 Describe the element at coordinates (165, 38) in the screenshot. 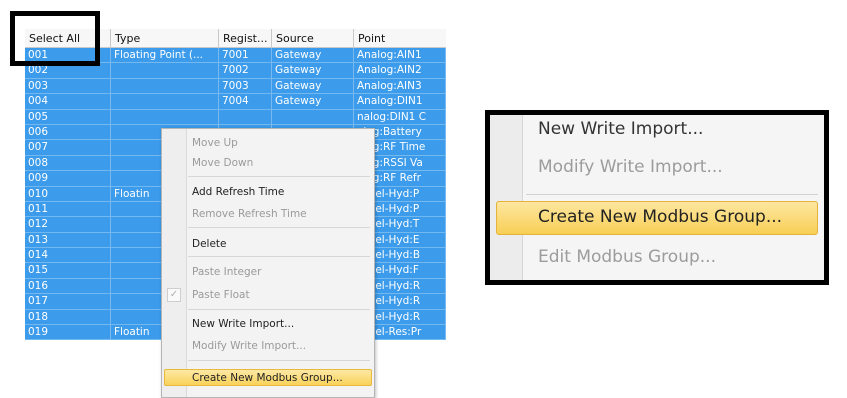

I see `type-column-header: Type` at that location.